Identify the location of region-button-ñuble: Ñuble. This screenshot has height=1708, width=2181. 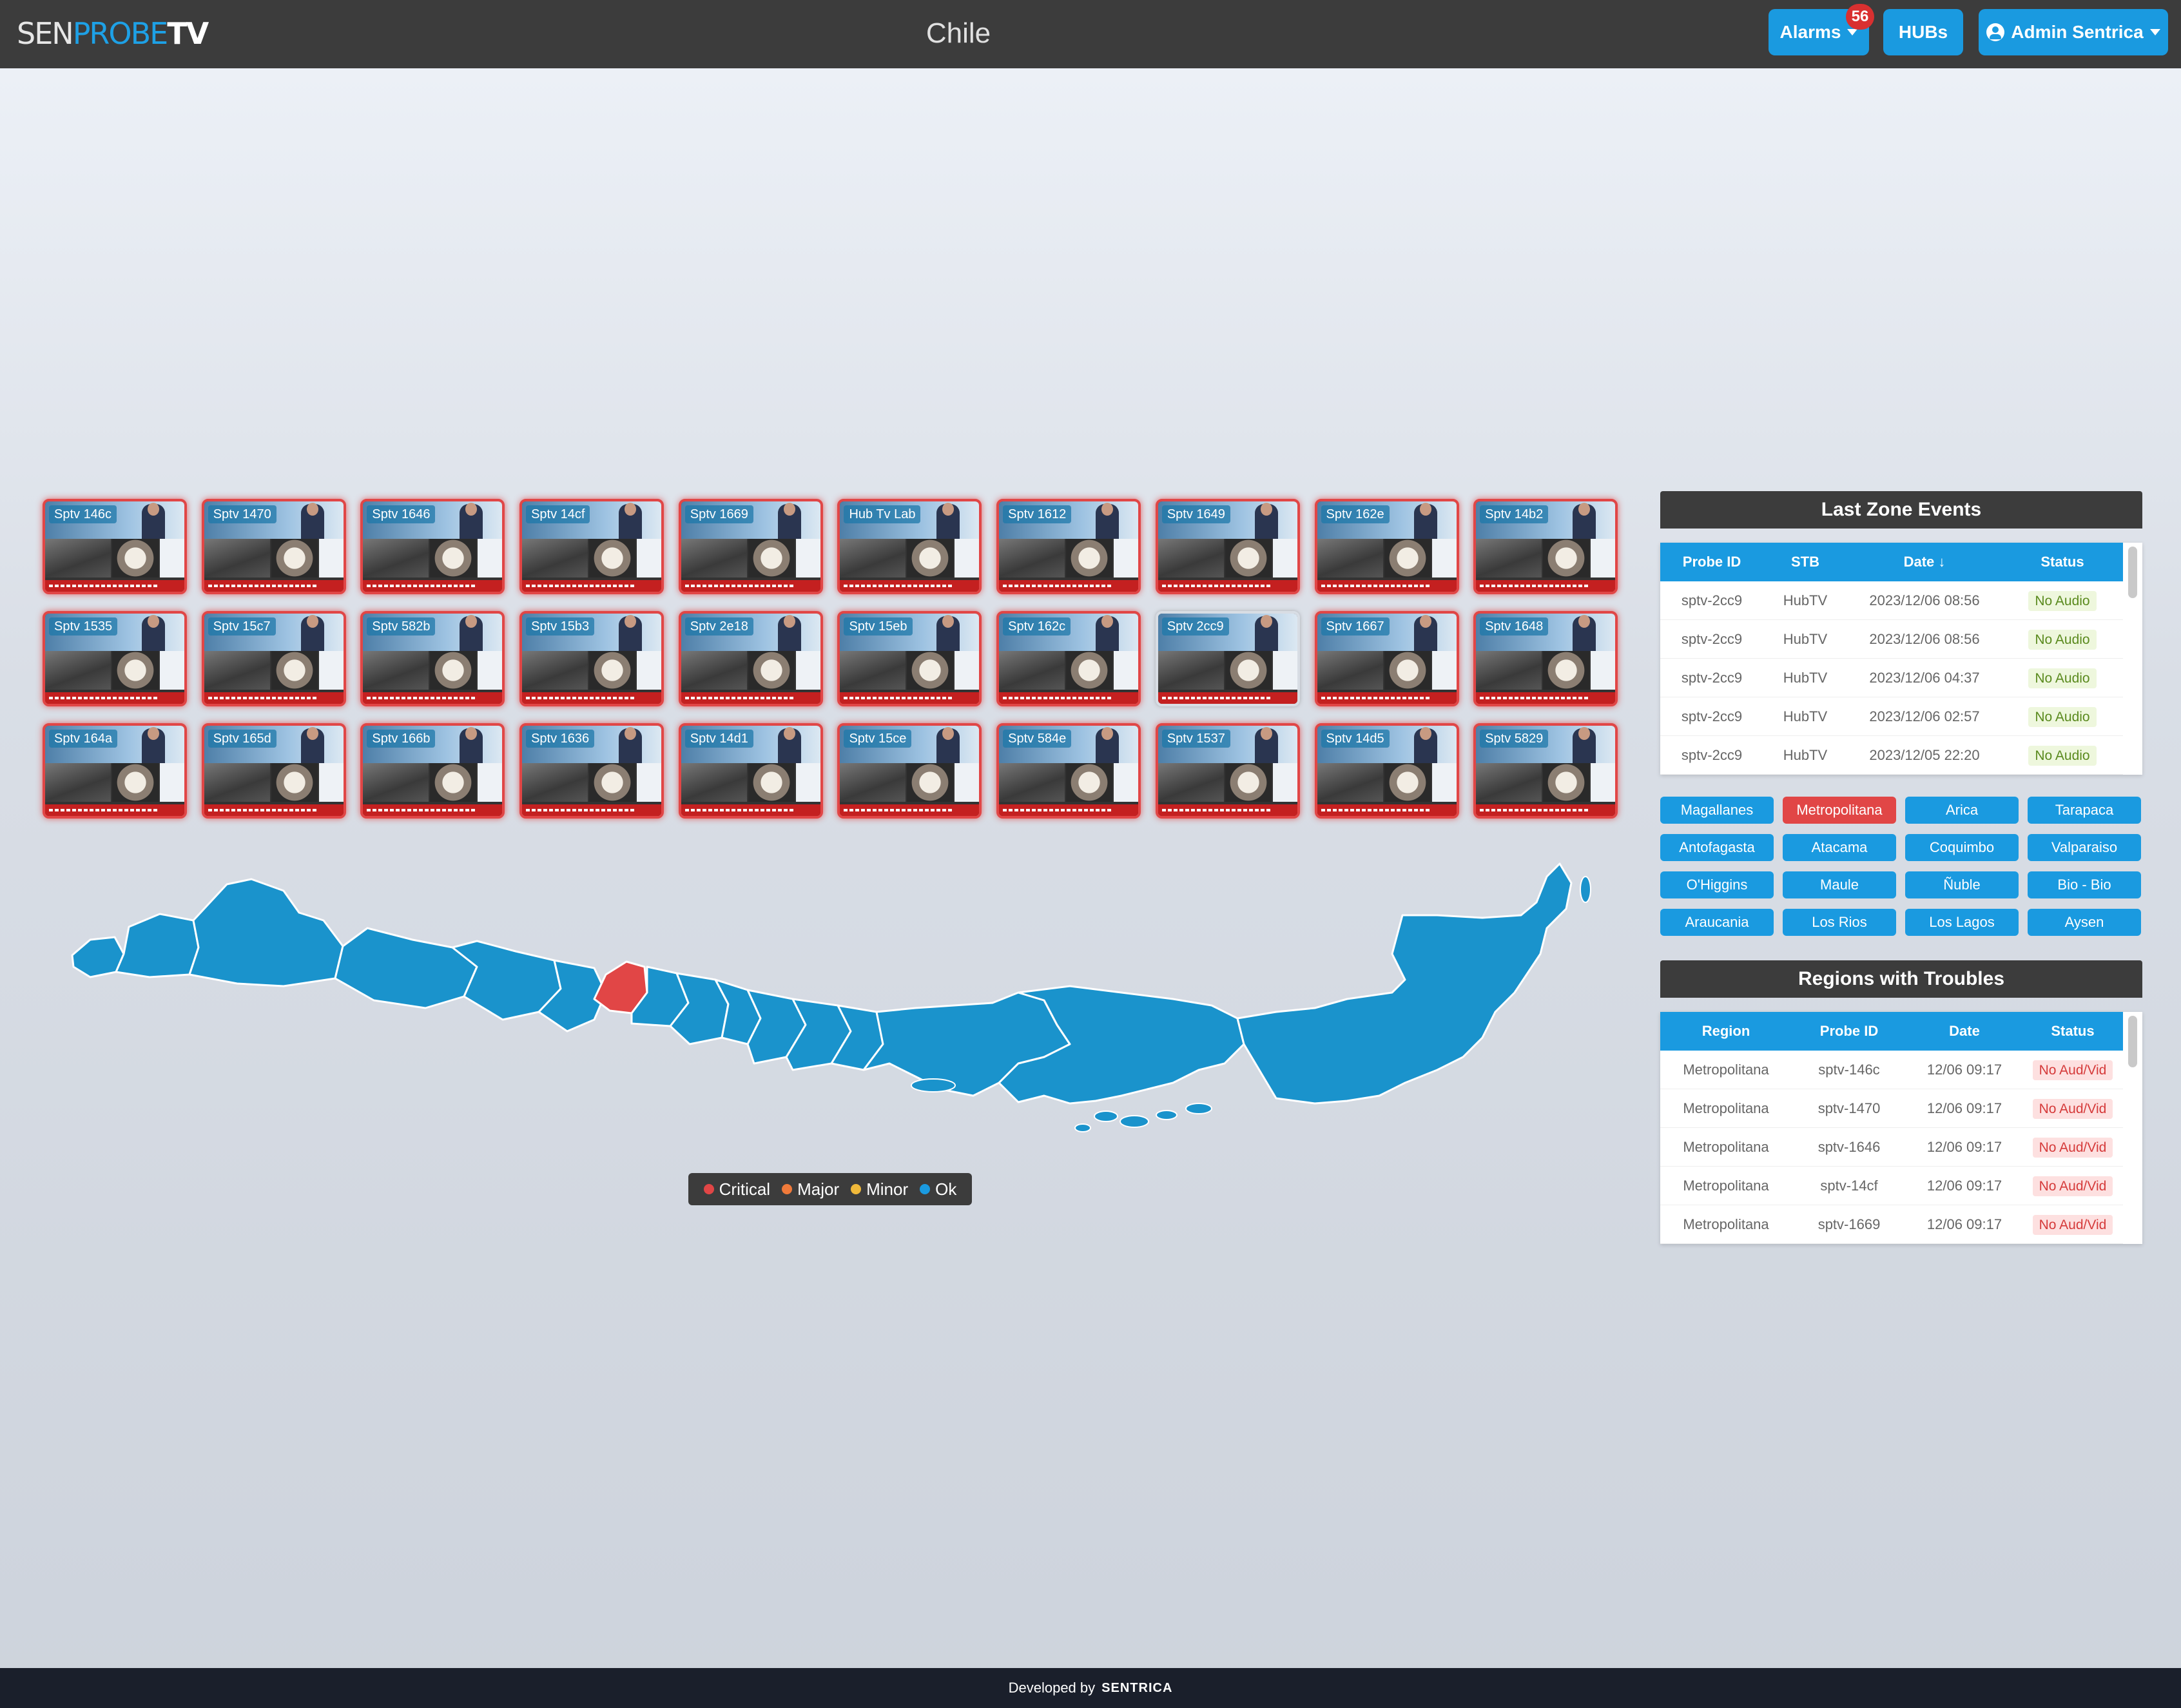
(1962, 884).